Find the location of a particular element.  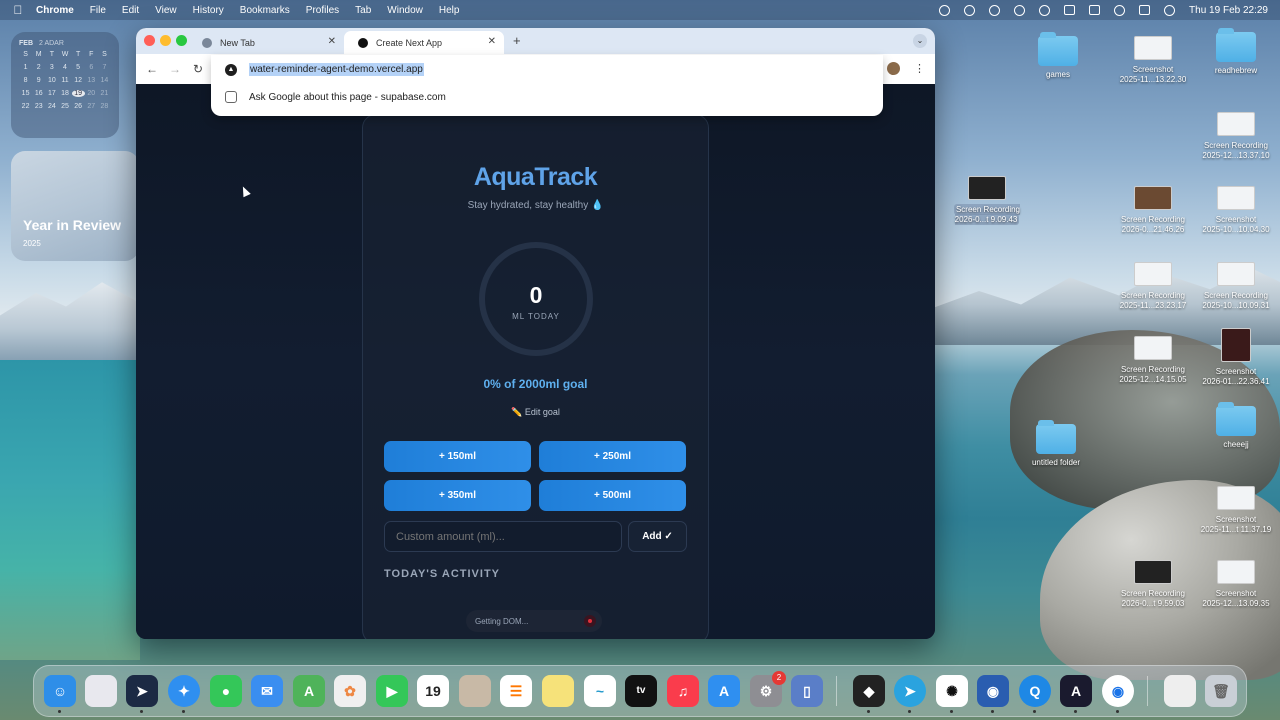

menu-view: View is located at coordinates (166, 10).